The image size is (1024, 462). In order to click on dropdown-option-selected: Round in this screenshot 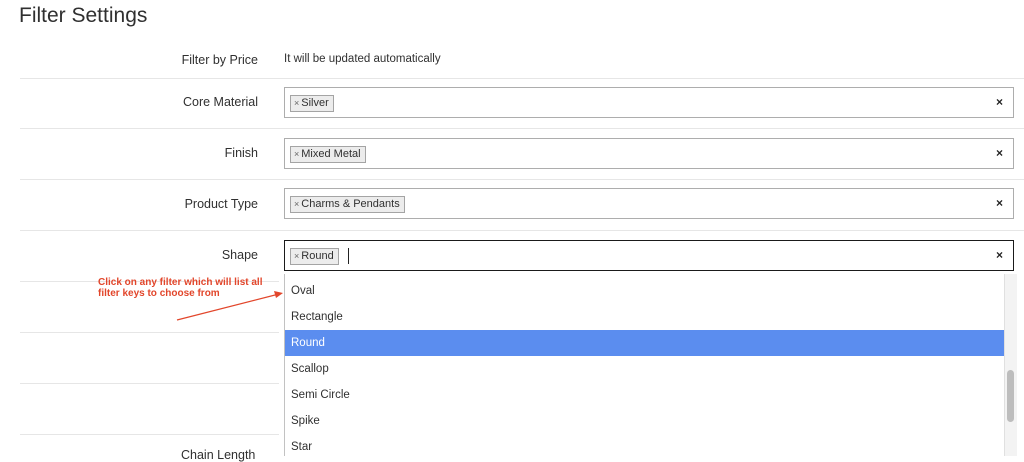, I will do `click(645, 343)`.